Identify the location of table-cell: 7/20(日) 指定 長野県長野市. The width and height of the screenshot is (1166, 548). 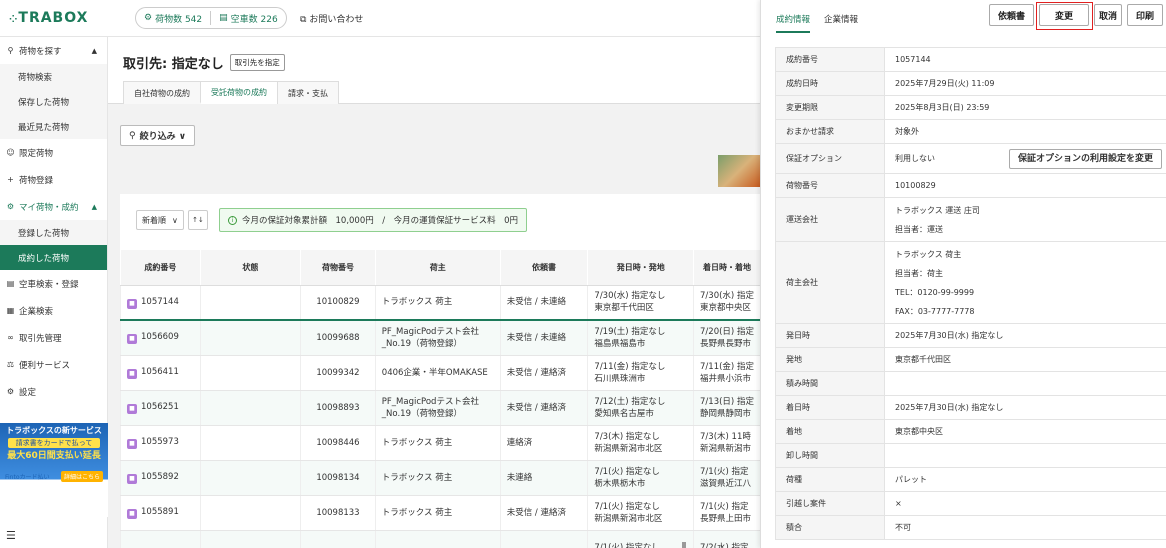
(726, 338).